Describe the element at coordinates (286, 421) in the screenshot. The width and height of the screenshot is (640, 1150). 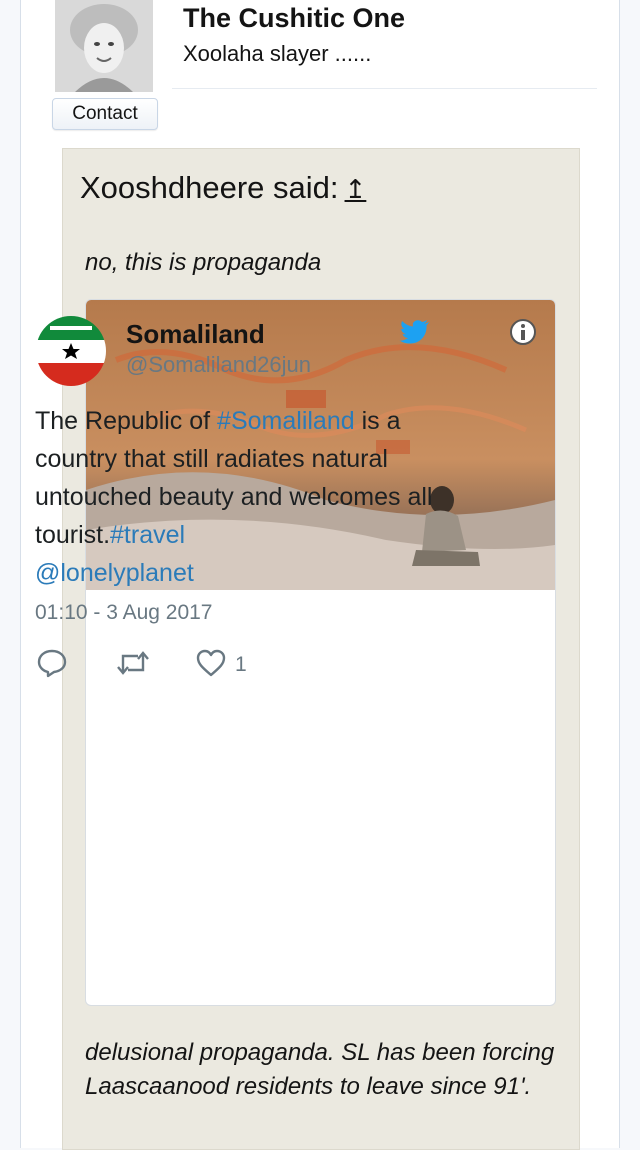
I see `hashtag-link: #Somaliland` at that location.